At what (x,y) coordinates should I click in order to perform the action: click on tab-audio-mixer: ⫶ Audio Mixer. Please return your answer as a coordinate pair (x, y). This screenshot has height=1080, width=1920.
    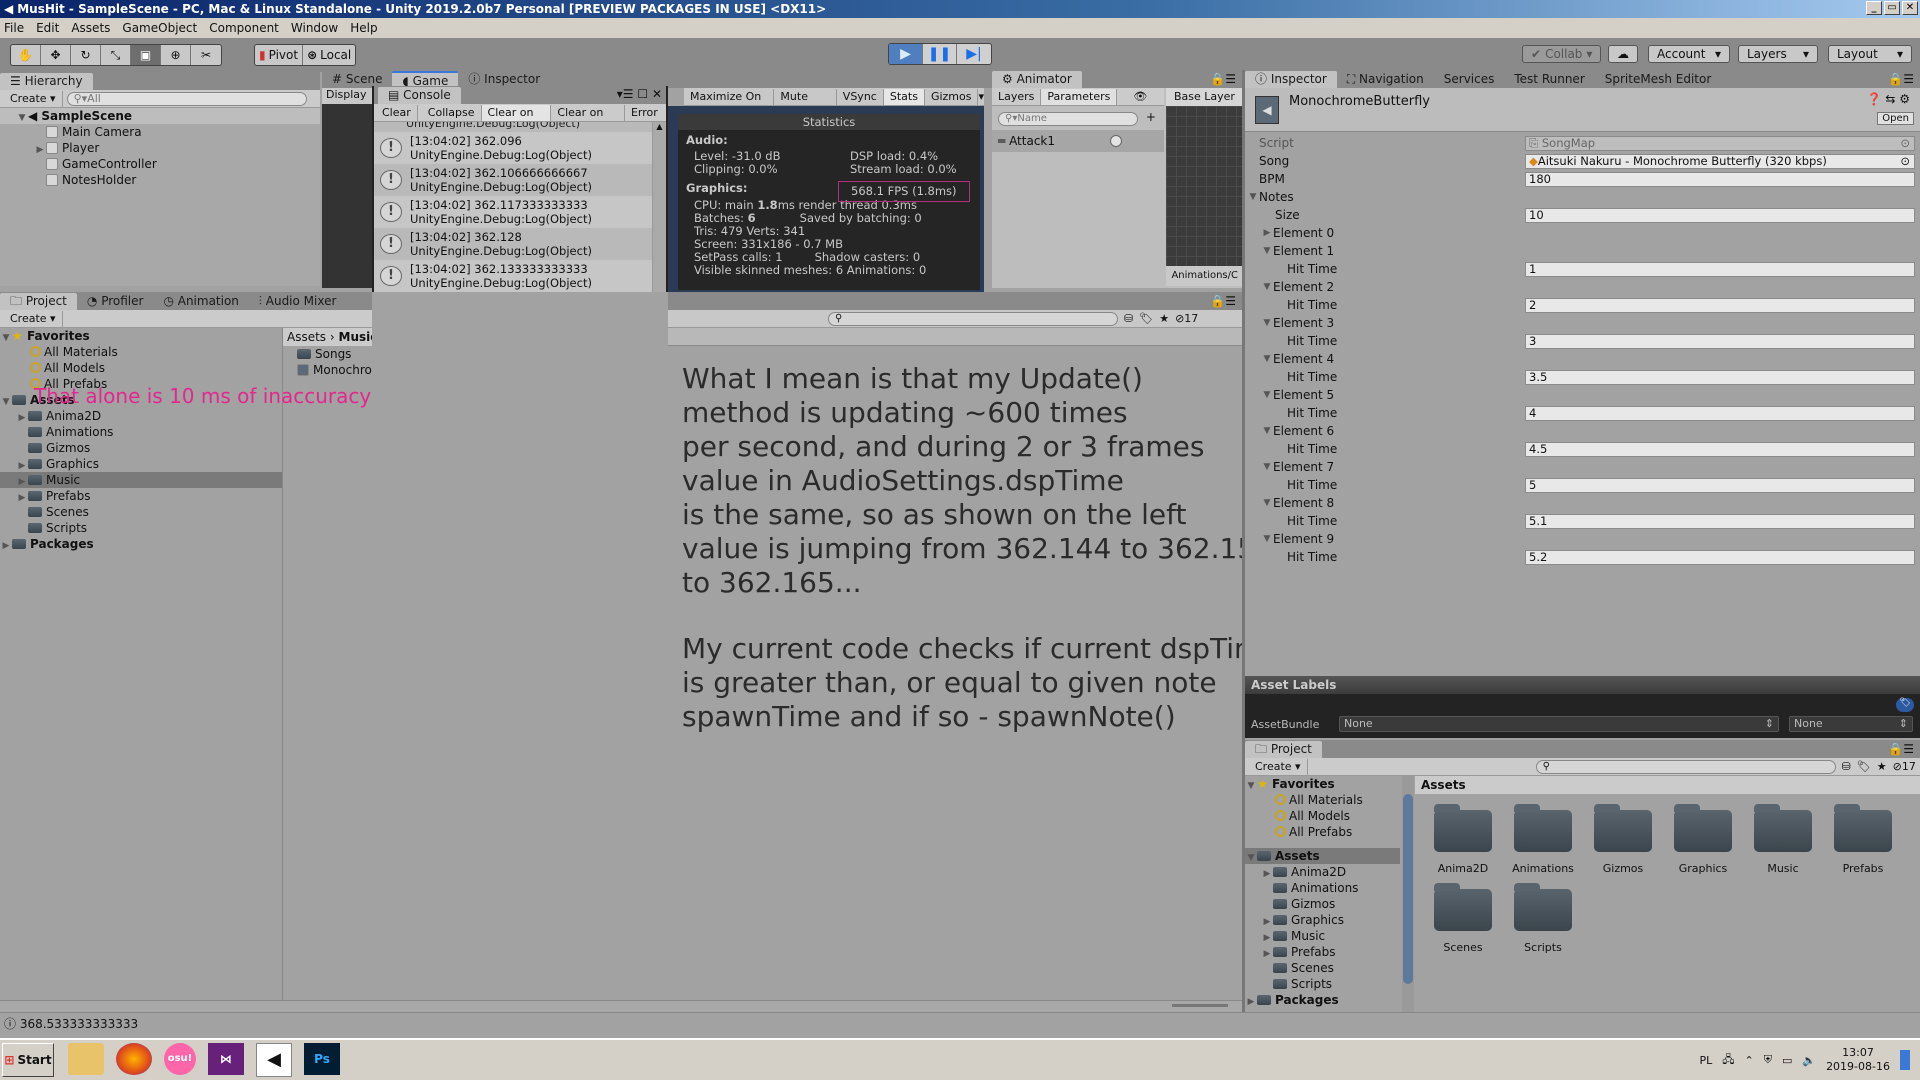
    Looking at the image, I should click on (298, 301).